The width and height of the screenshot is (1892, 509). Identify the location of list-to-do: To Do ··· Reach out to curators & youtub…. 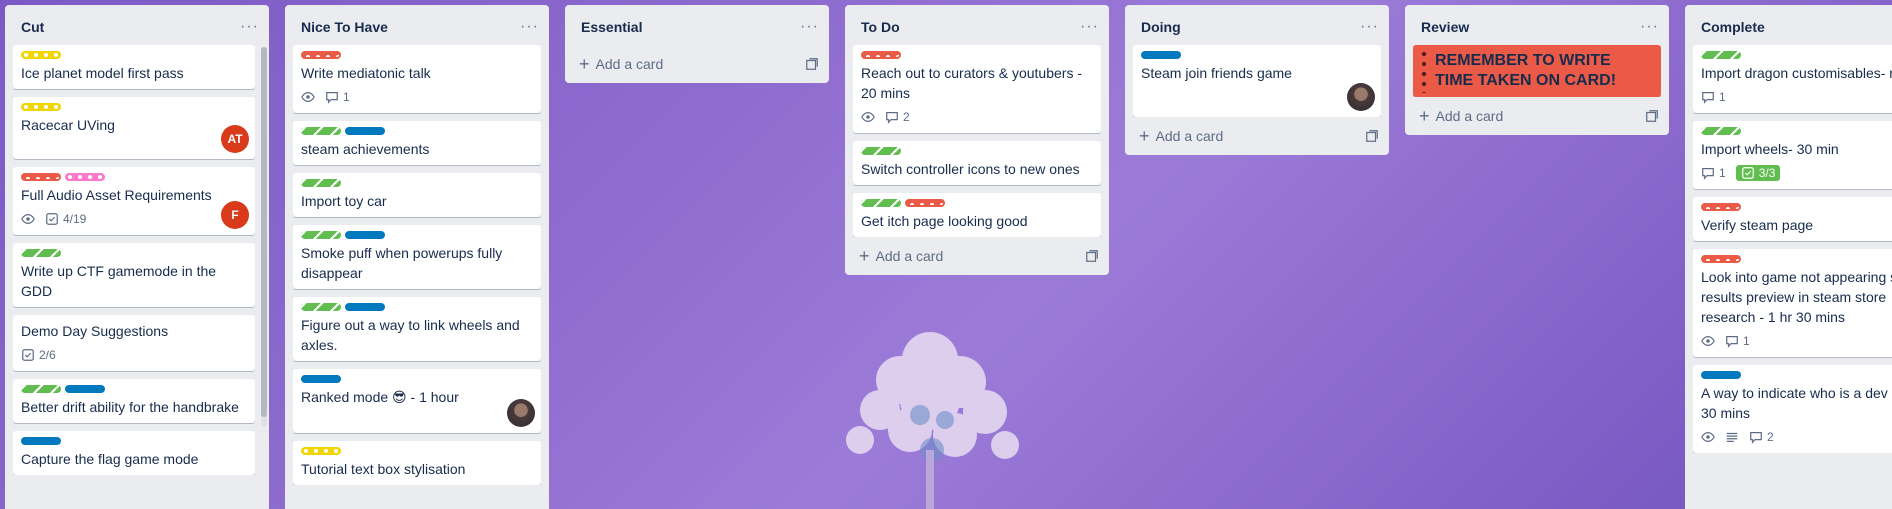
(977, 140).